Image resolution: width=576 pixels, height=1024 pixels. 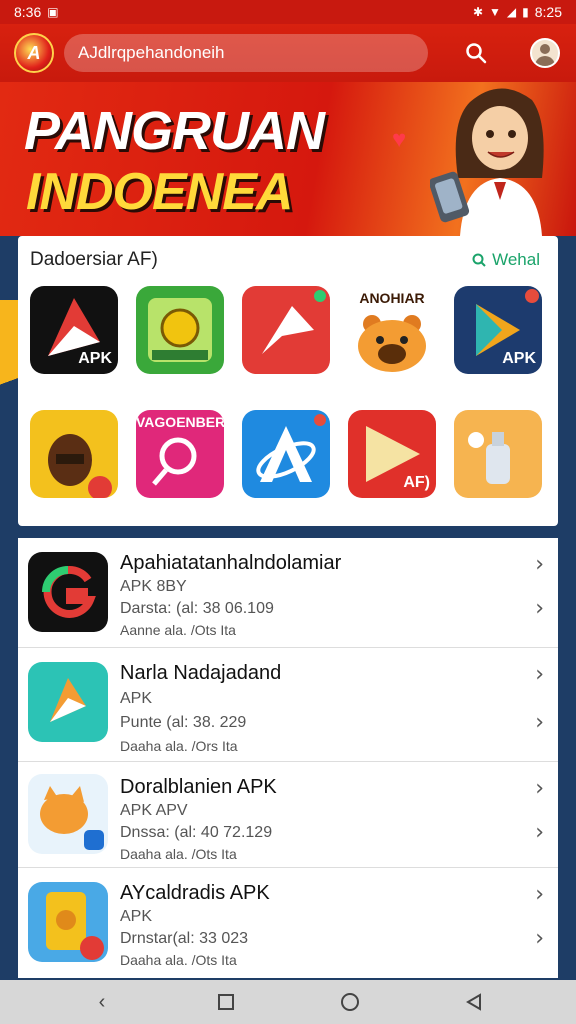 I want to click on app-icon-red-play-af: AF), so click(x=392, y=454).